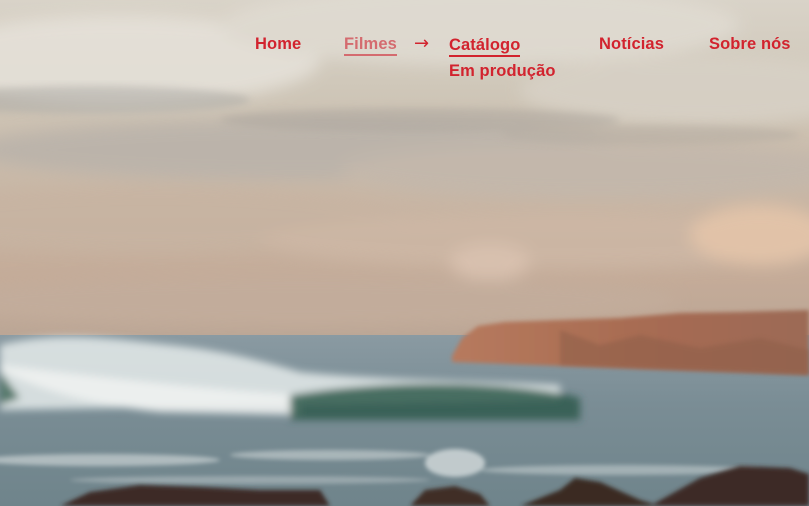 This screenshot has height=506, width=809. Describe the element at coordinates (370, 45) in the screenshot. I see `nav-filmes-link: Filmes` at that location.